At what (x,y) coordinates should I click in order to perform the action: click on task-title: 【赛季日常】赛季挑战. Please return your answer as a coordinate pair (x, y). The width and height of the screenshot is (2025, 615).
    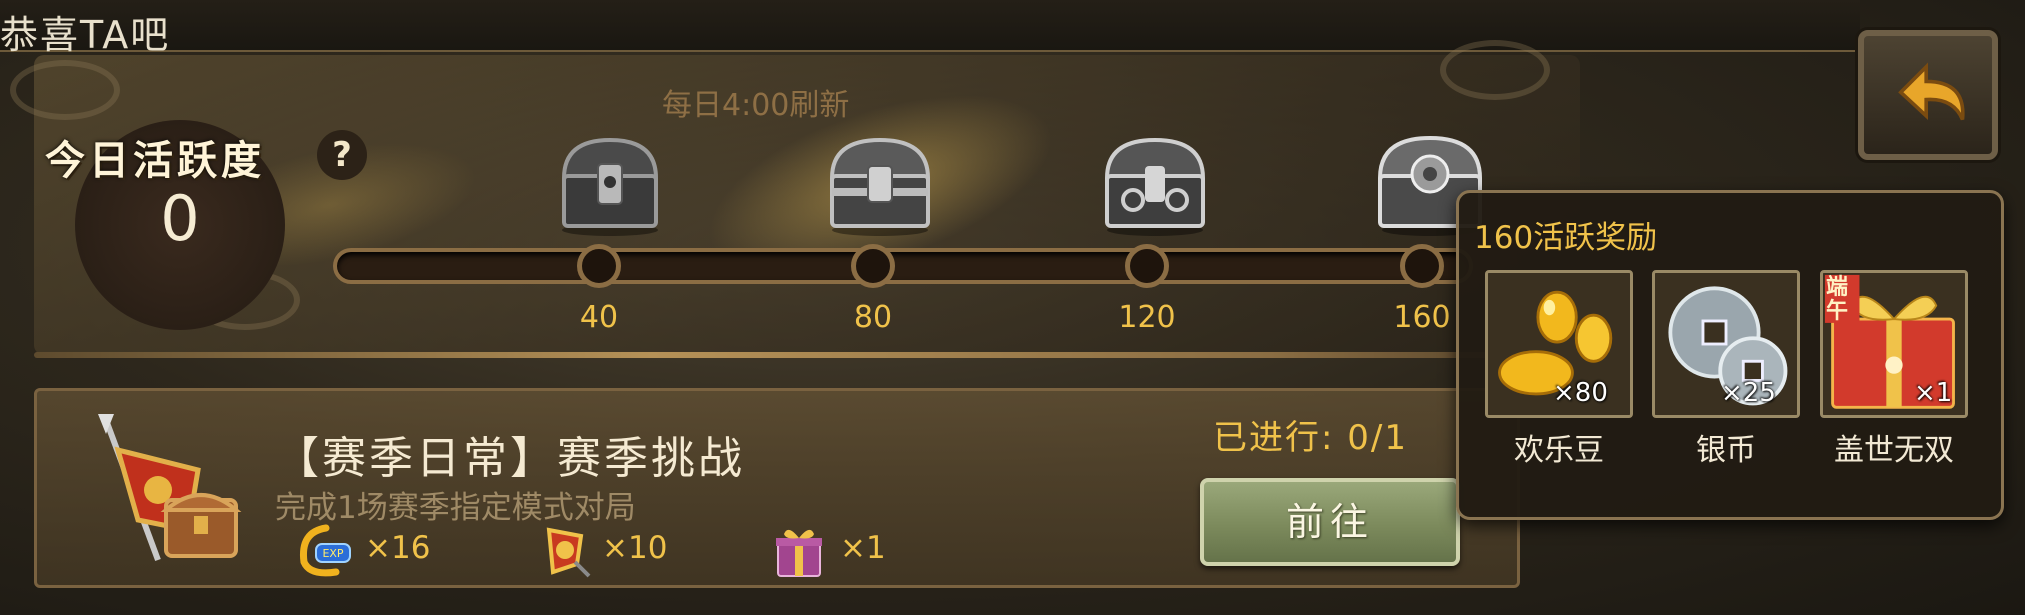
    Looking at the image, I should click on (510, 458).